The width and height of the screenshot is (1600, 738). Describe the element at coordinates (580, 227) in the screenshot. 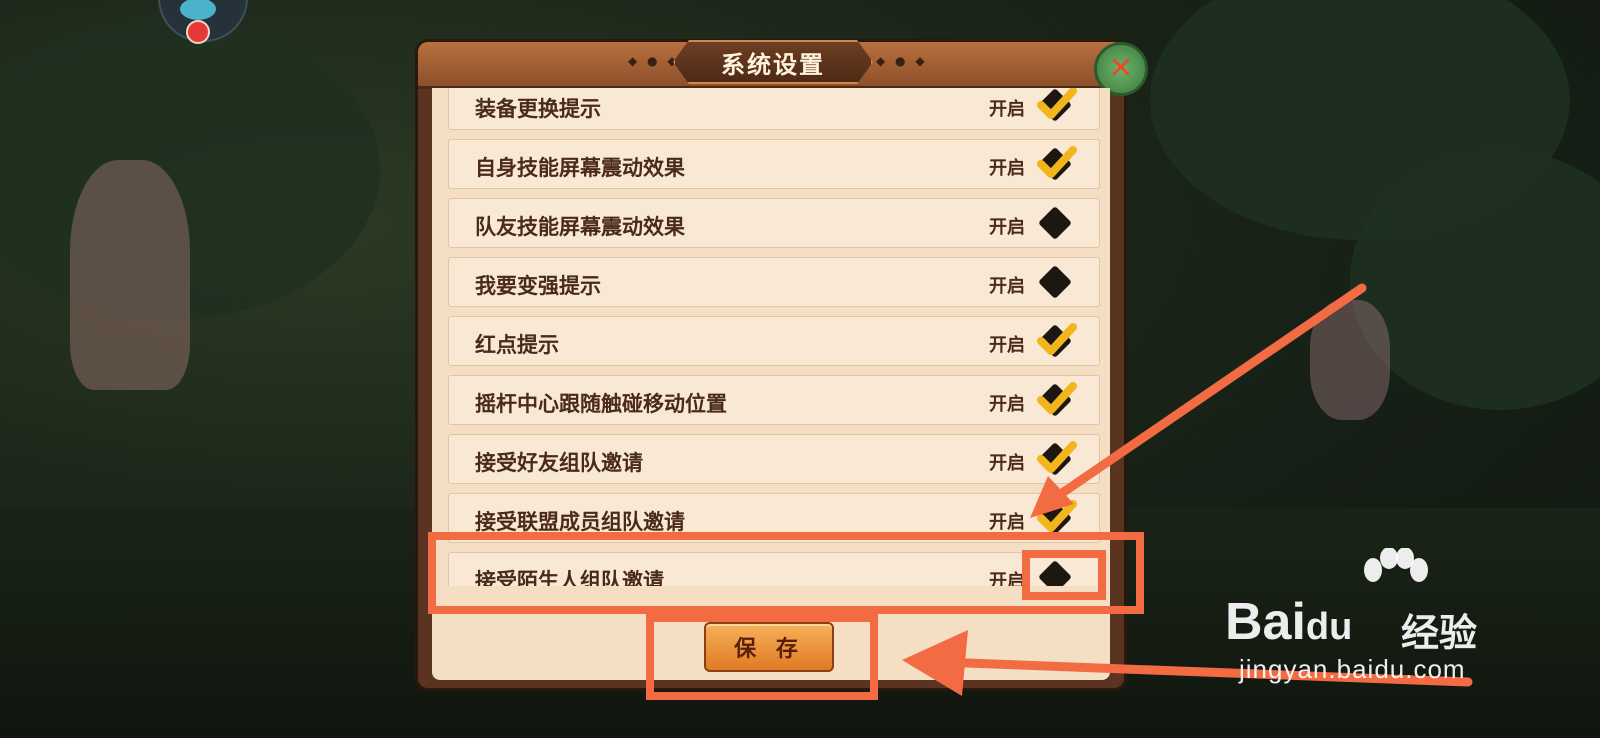

I see `setting-label: 队友技能屏幕震动效果` at that location.